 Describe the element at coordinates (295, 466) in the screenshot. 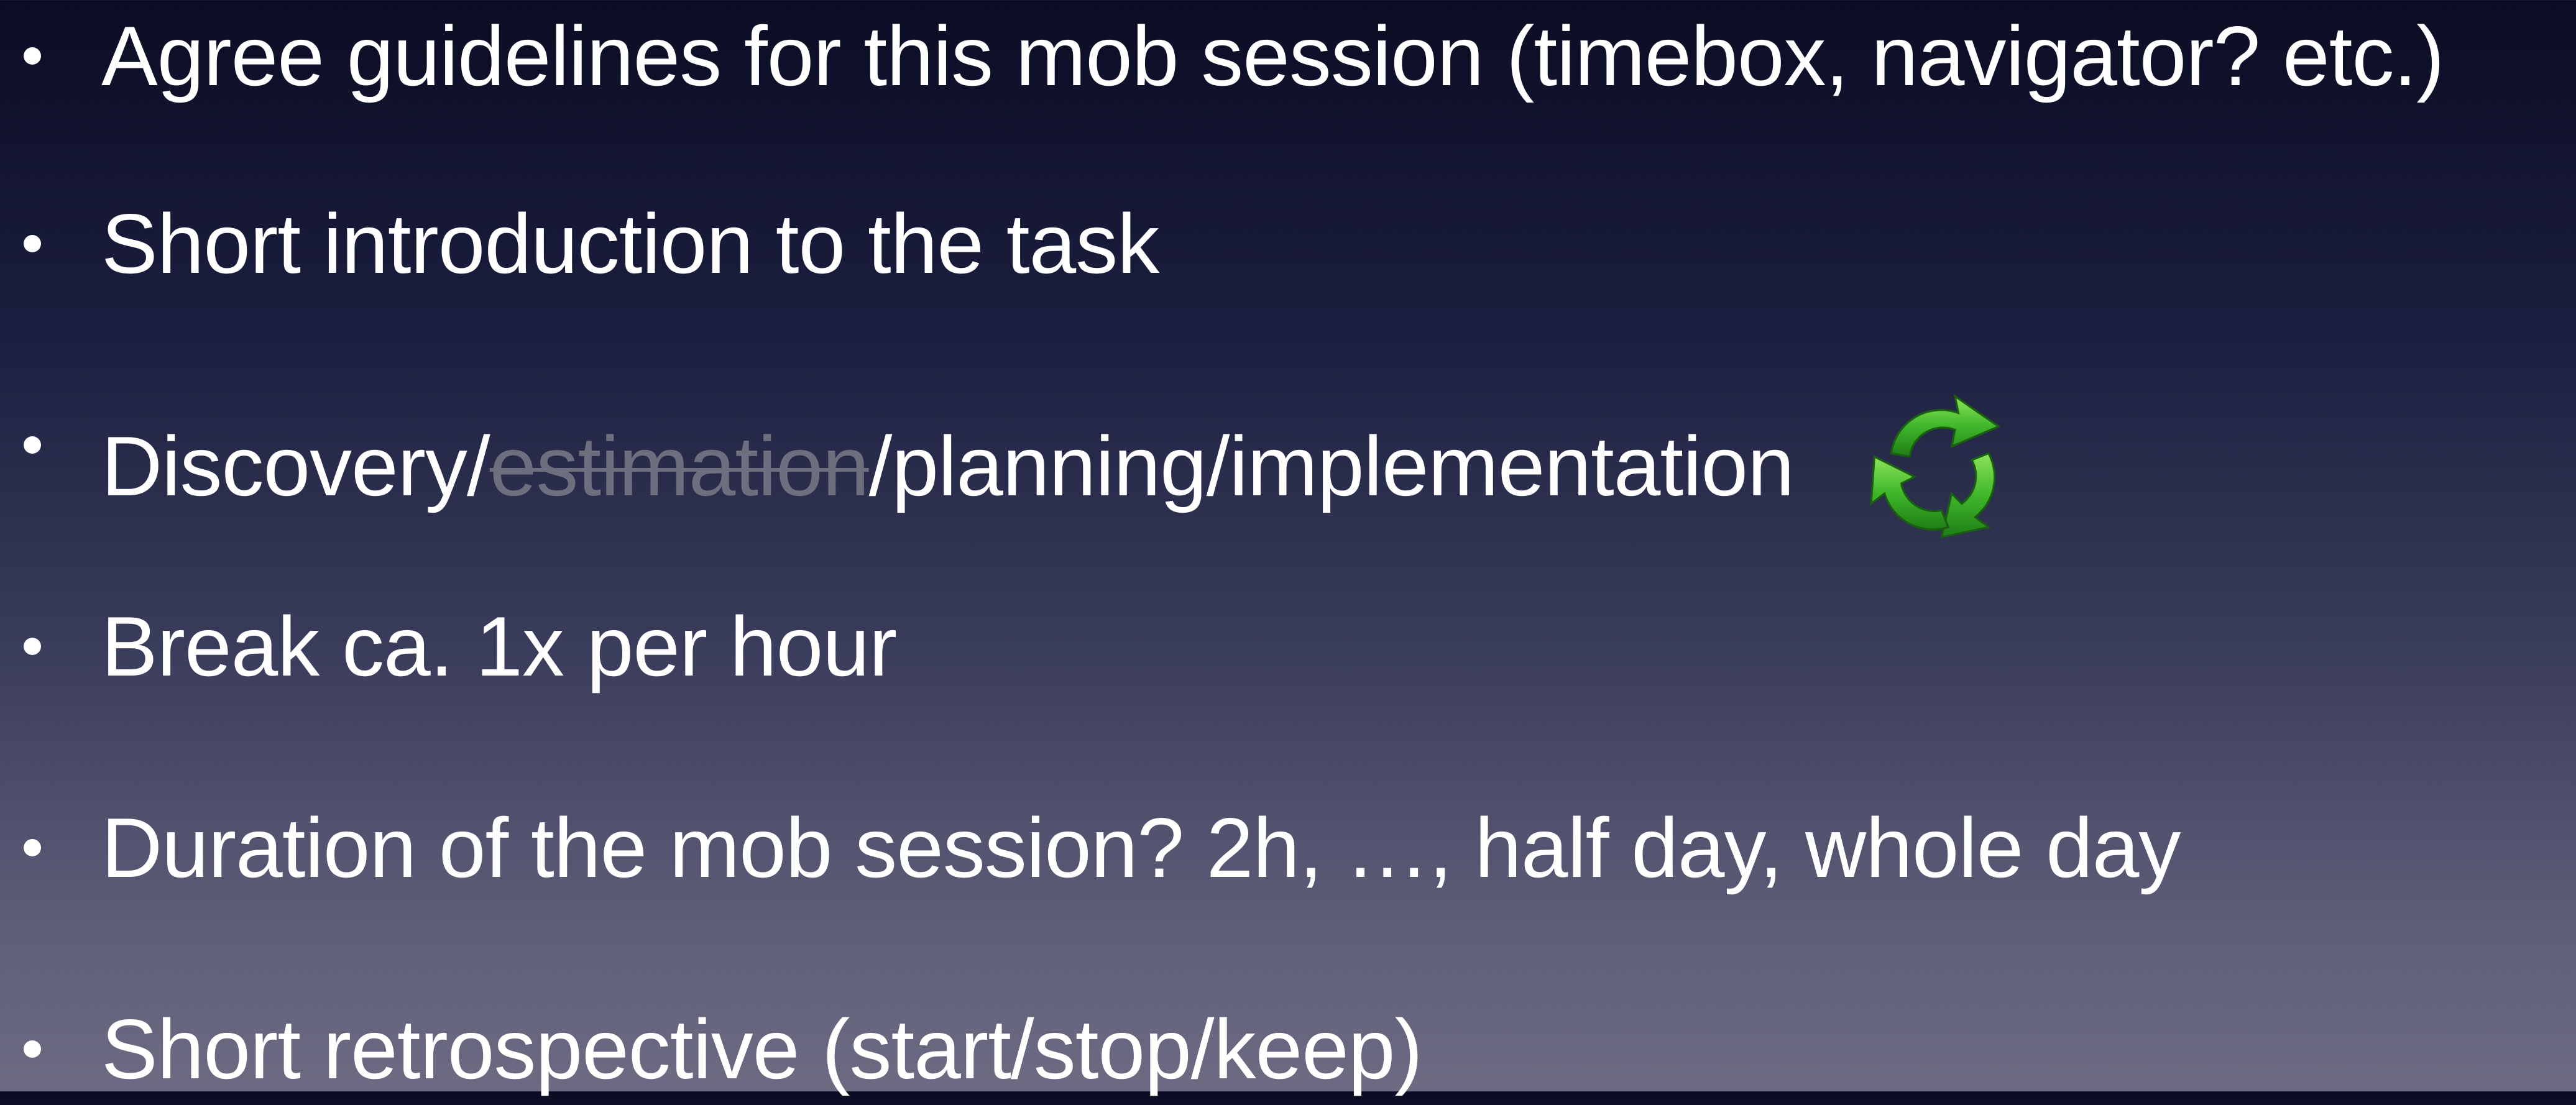

I see `discovery-prefix: Discovery/` at that location.